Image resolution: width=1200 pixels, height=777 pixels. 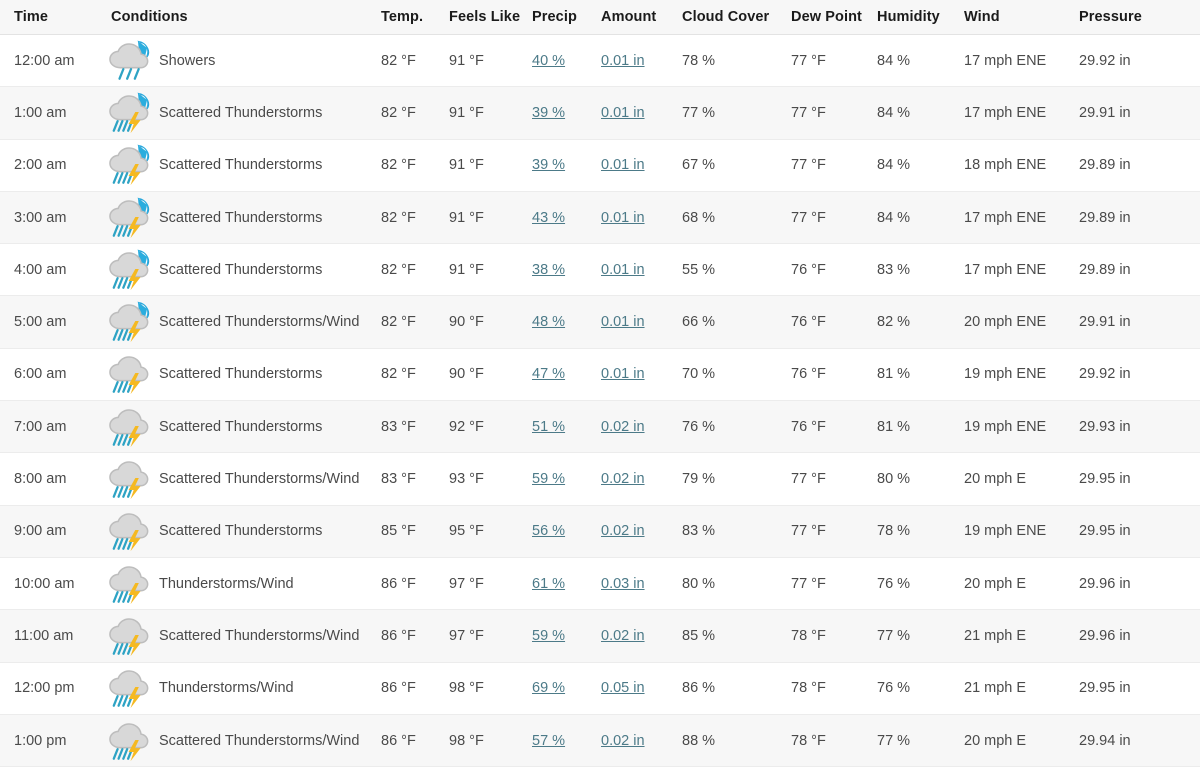 What do you see at coordinates (1134, 427) in the screenshot?
I see `cell-pressure: 29.93 in` at bounding box center [1134, 427].